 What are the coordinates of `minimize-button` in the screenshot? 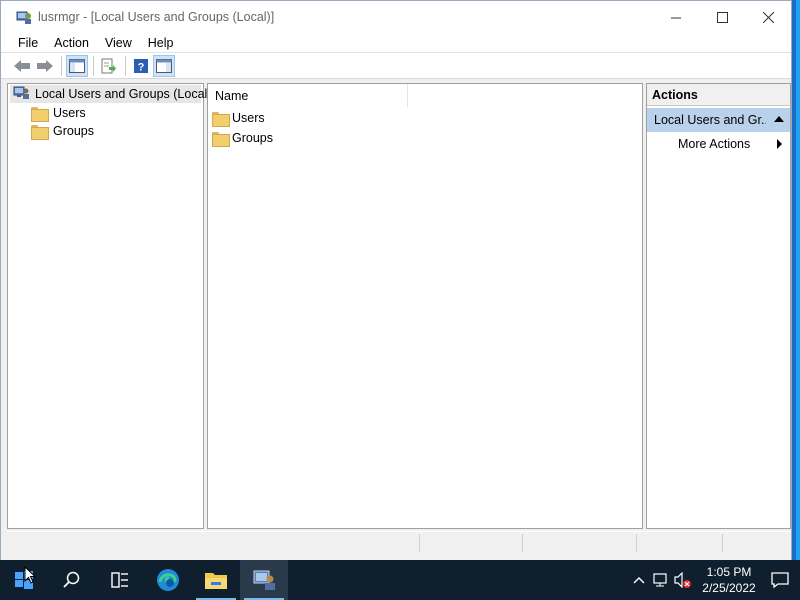 It's located at (676, 17).